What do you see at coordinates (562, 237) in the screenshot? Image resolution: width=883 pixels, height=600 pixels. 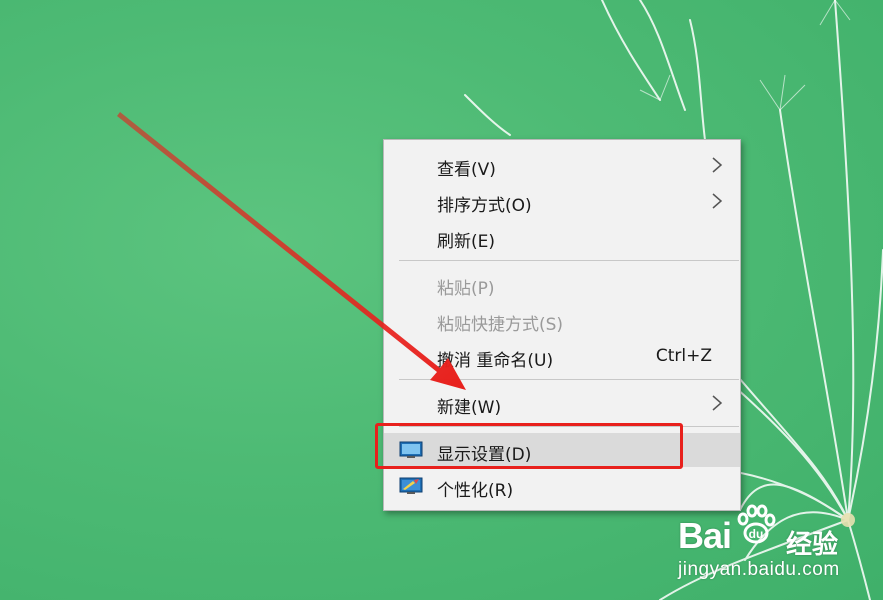 I see `menu-item-refresh: 刷新(E)` at bounding box center [562, 237].